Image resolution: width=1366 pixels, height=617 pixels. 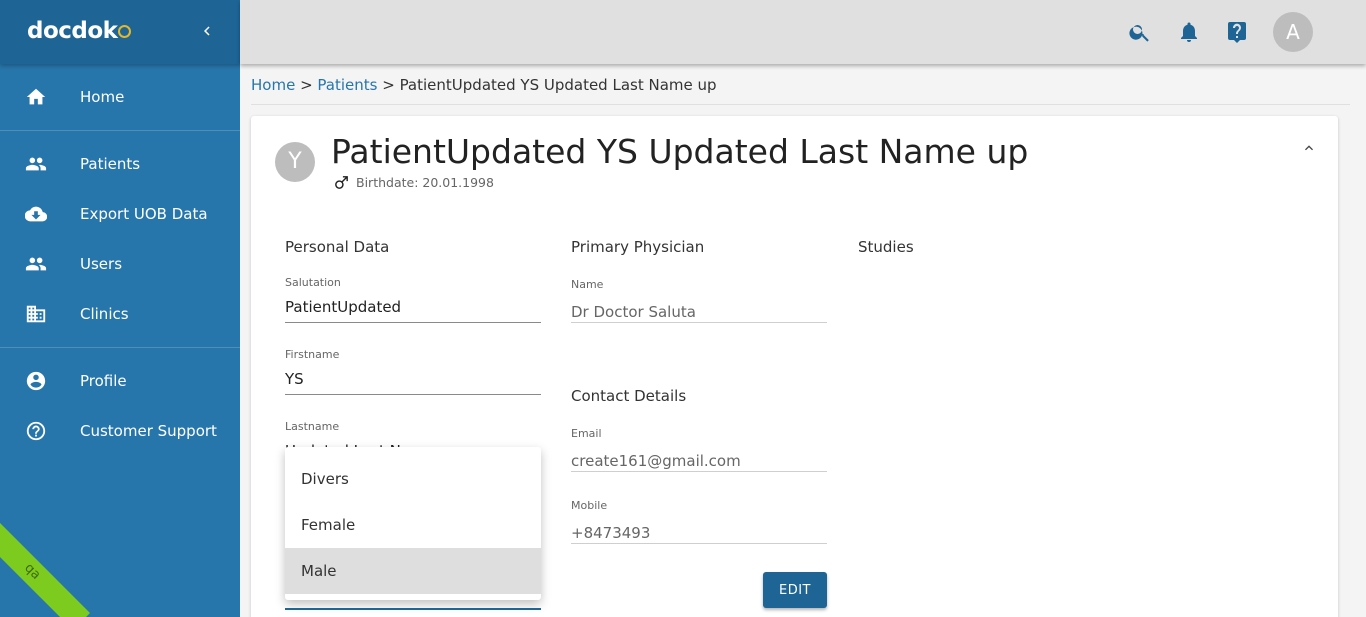 I want to click on sidebar-item-clinics: Clinics, so click(x=120, y=314).